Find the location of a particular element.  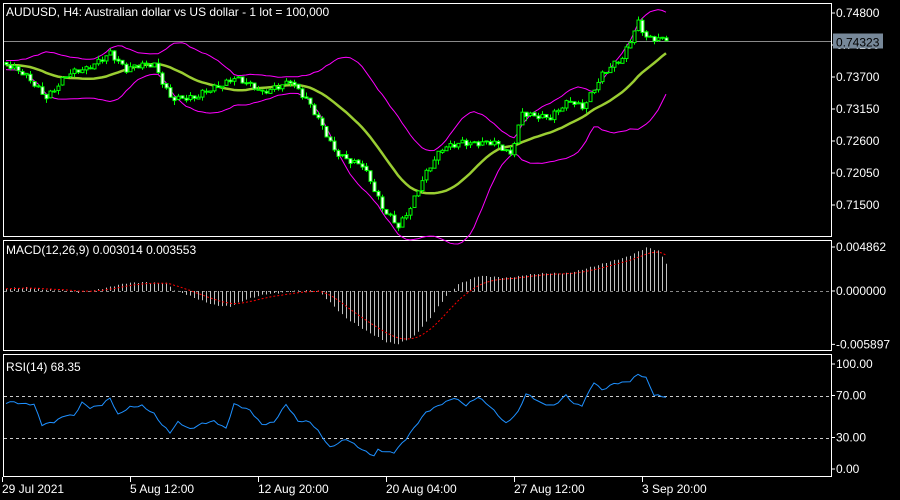

time-axis-label: 29 Jul 2021 is located at coordinates (33, 489).